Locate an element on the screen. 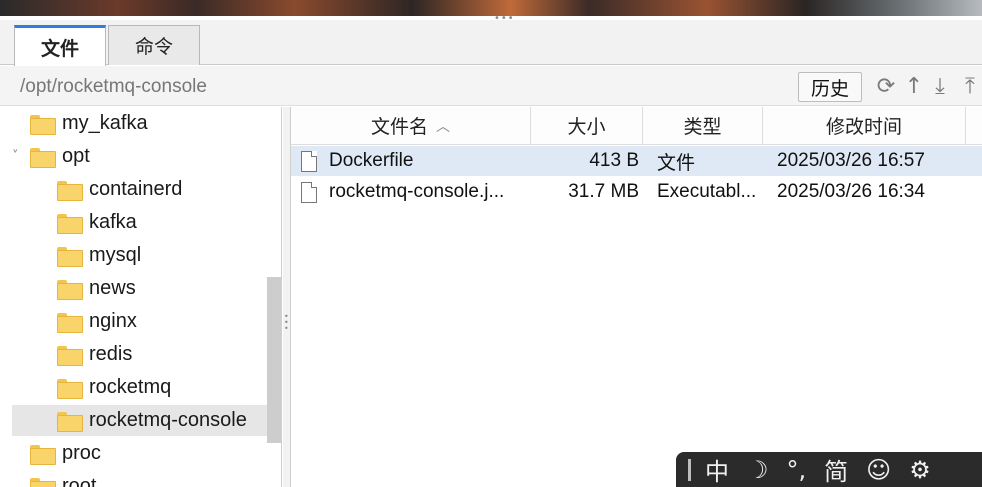  table-row: Dockerfile 413 B 文件 2025/03/26 16:57 is located at coordinates (636, 161).